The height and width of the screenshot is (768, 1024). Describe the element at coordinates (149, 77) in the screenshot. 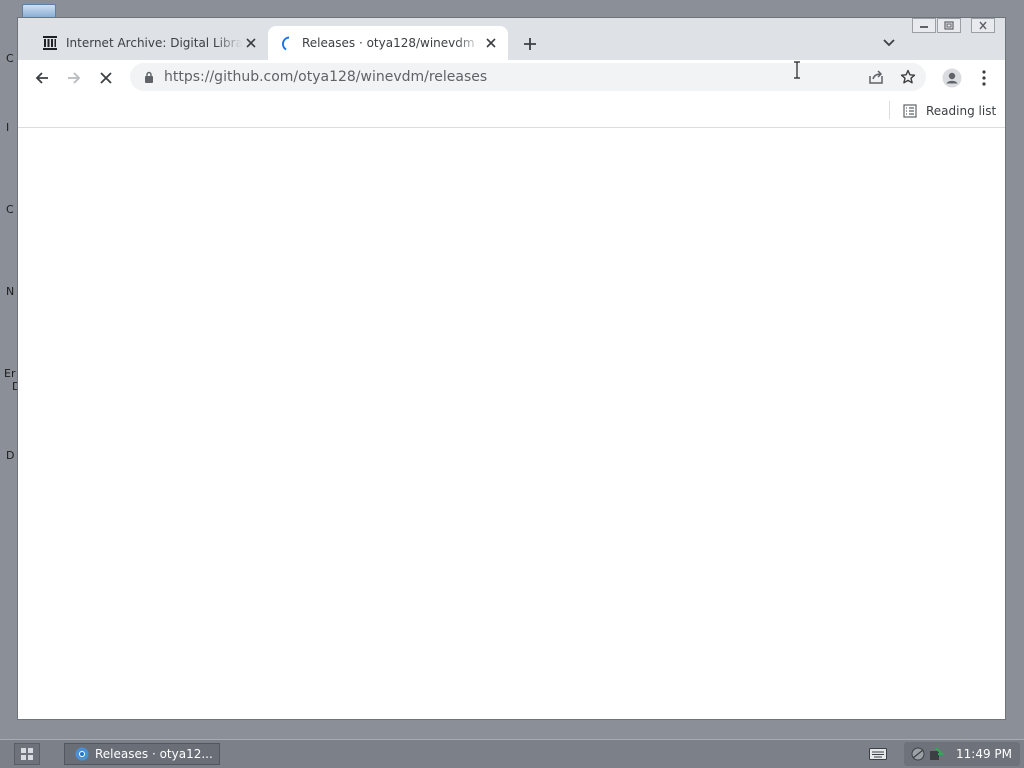

I see `lock-icon` at that location.